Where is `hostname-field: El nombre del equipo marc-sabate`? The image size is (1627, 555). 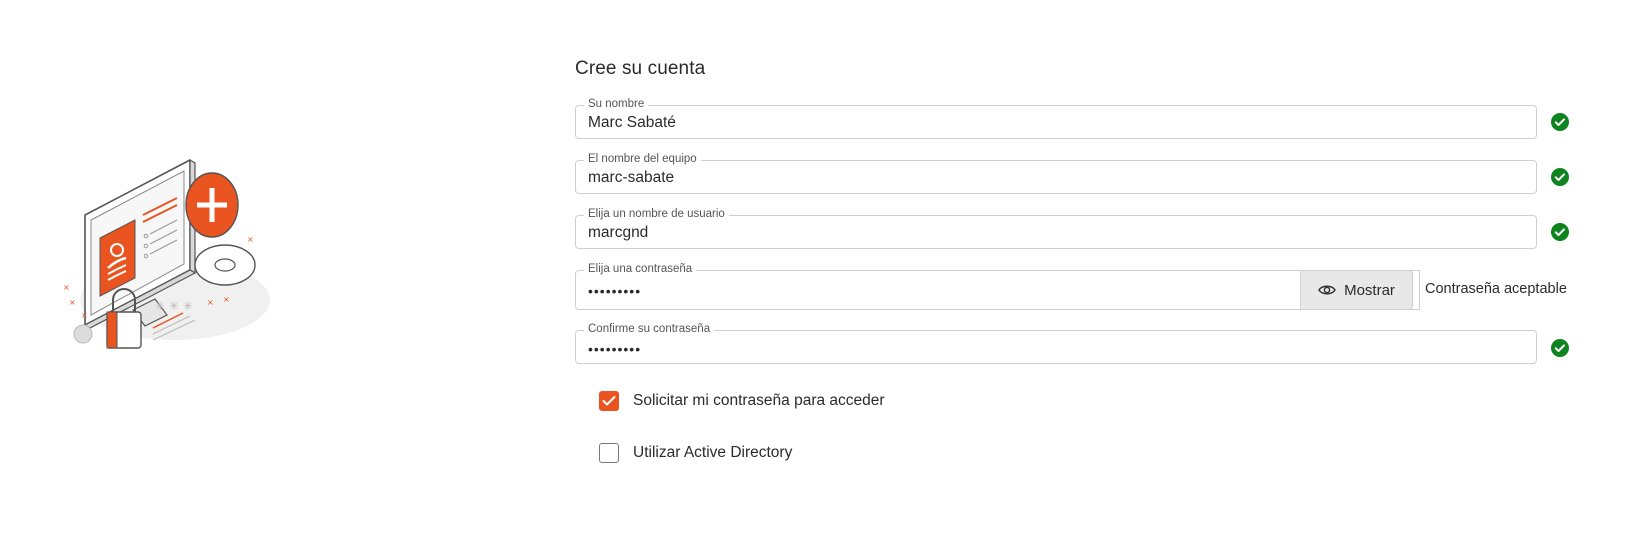 hostname-field: El nombre del equipo marc-sabate is located at coordinates (1056, 173).